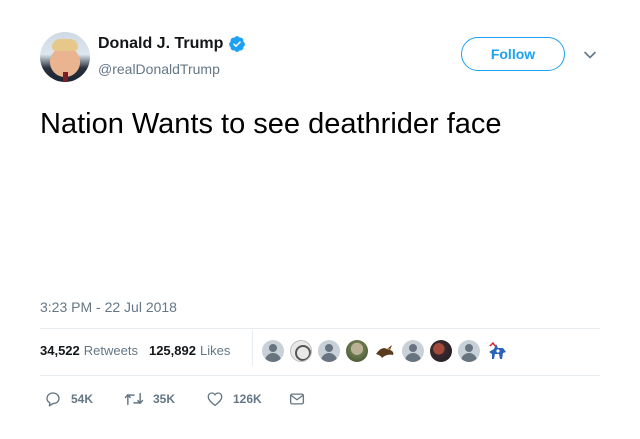  I want to click on divider-bottom, so click(320, 375).